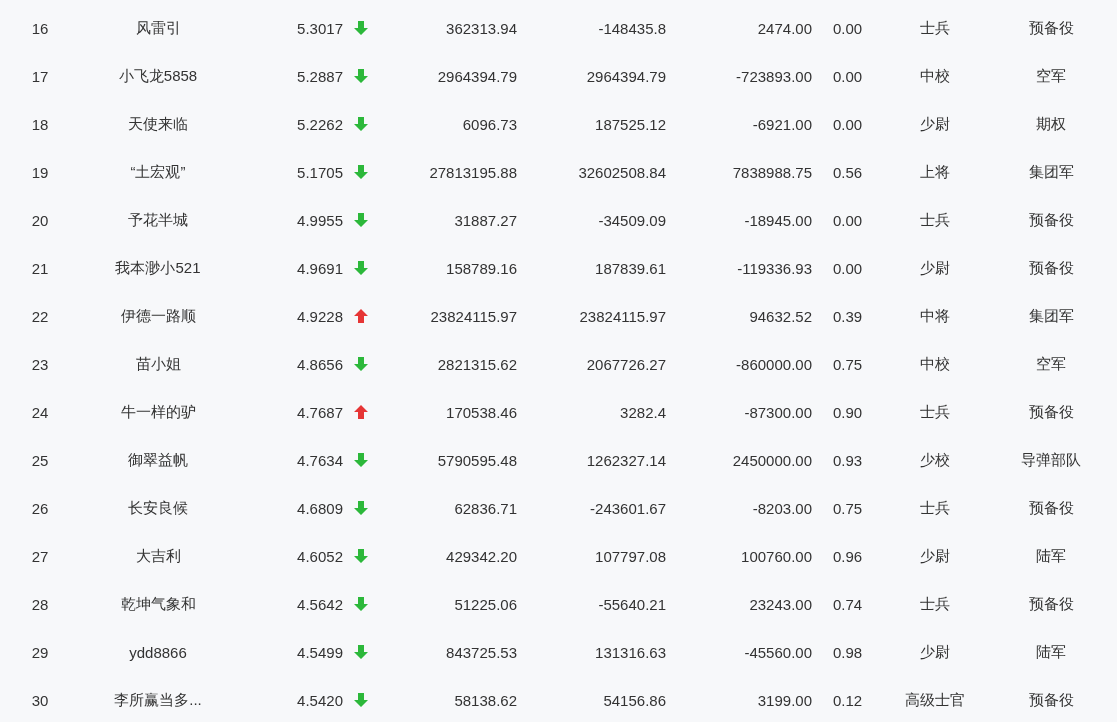 The height and width of the screenshot is (722, 1117). What do you see at coordinates (630, 124) in the screenshot?
I see `table-cell: 187525.12` at bounding box center [630, 124].